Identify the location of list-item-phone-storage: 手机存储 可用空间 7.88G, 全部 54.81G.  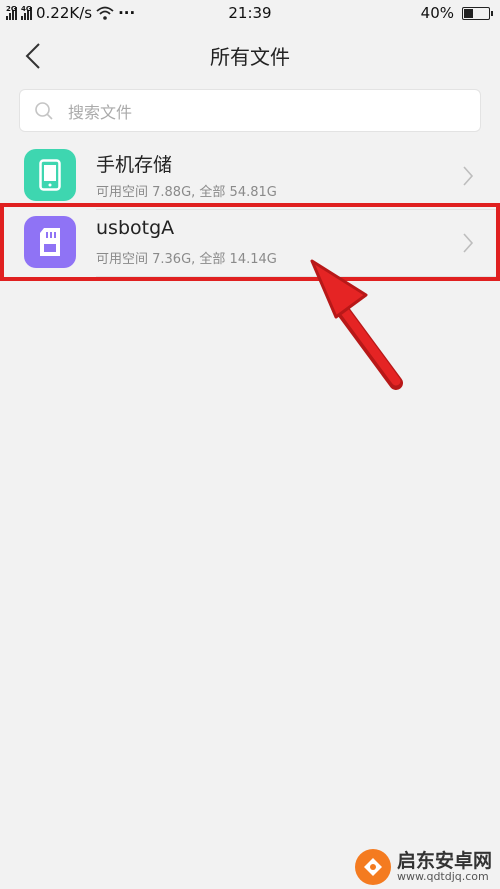
(250, 175).